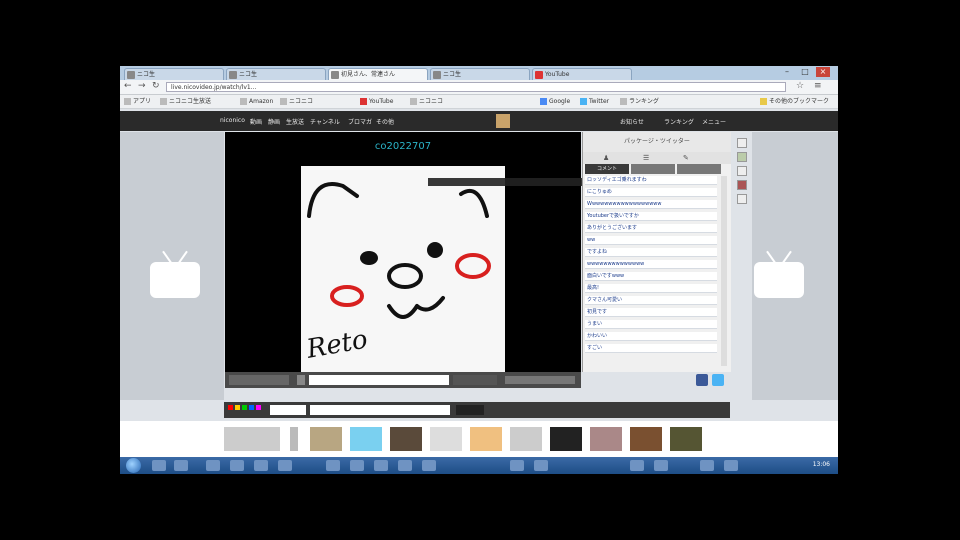 The width and height of the screenshot is (960, 540). I want to click on comment-row: Youtuberで扱いですか, so click(651, 216).